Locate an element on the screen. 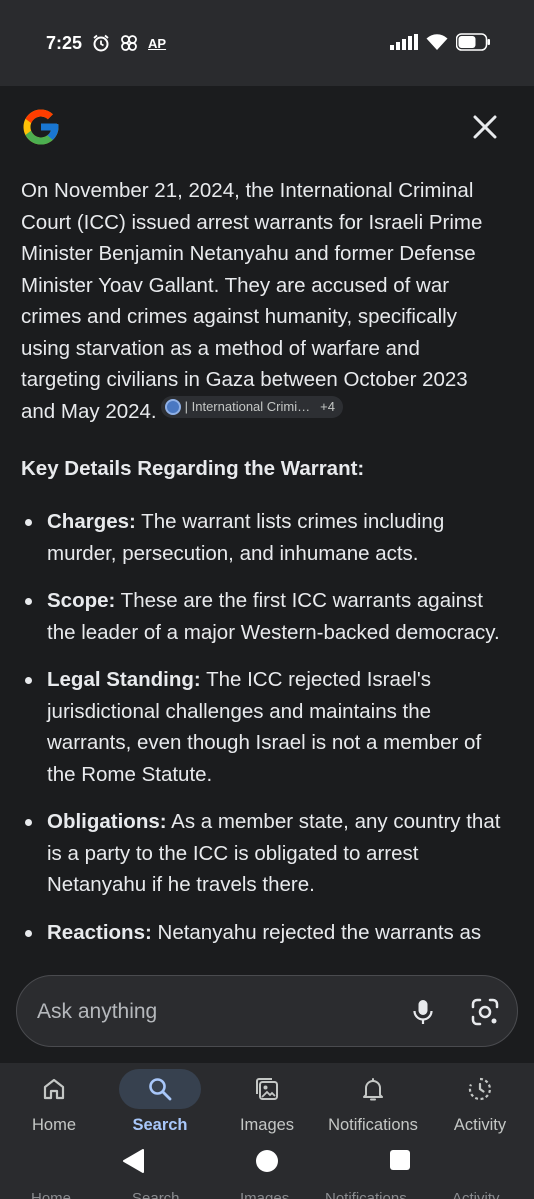  status-icons-left: AP is located at coordinates (129, 43).